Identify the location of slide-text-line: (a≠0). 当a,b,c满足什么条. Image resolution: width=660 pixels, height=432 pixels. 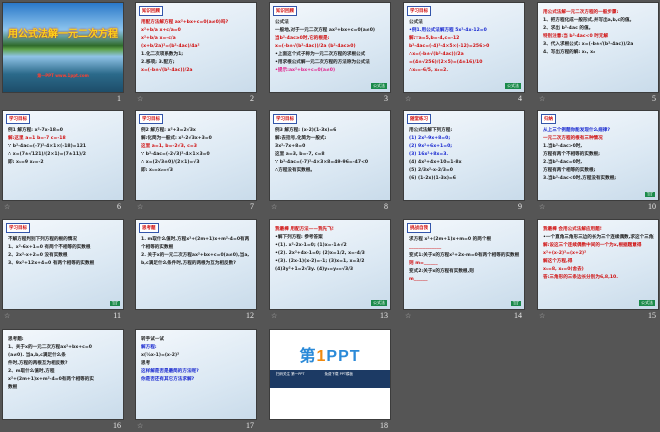
(37, 355).